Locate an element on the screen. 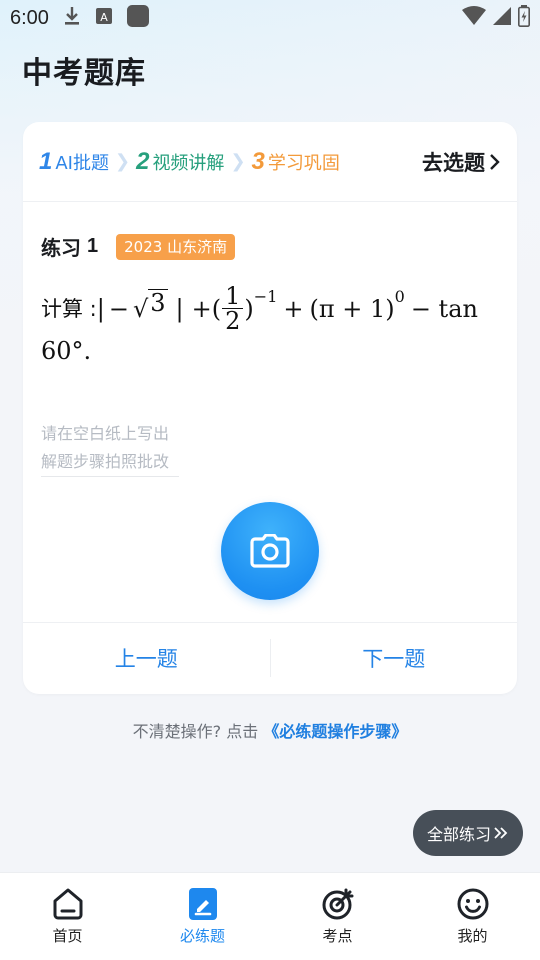  svg-text: A is located at coordinates (104, 17).